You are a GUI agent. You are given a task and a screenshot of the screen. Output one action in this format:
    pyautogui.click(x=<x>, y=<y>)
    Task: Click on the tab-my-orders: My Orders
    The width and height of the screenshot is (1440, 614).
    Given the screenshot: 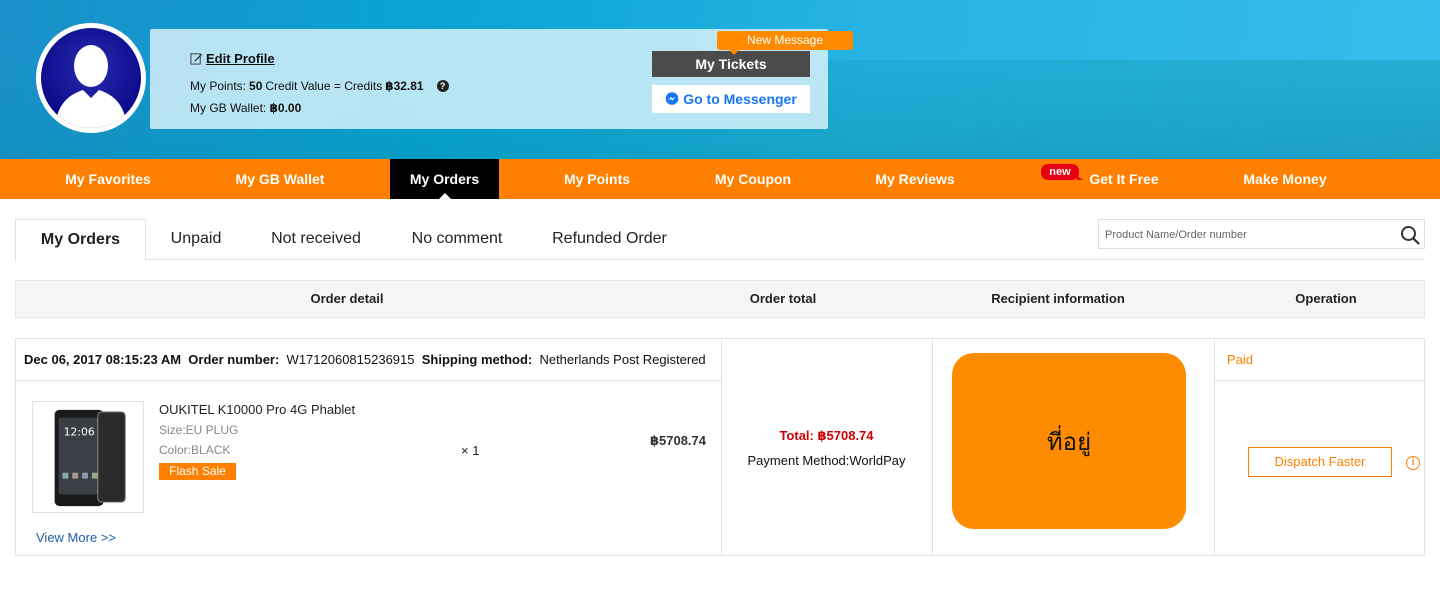 What is the action you would take?
    pyautogui.click(x=80, y=240)
    